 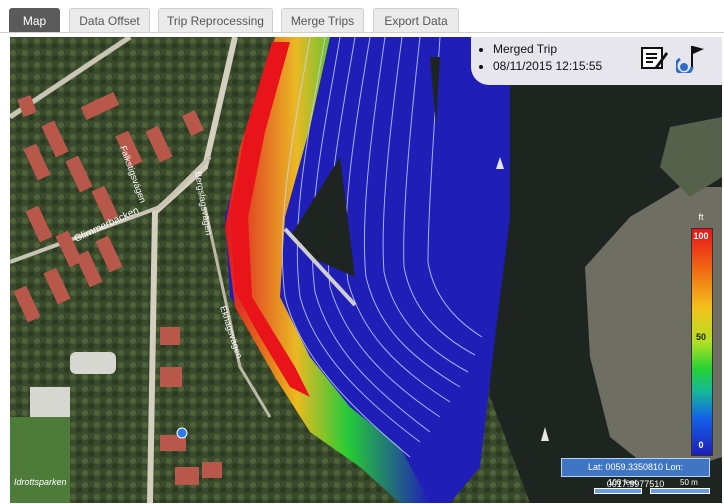 What do you see at coordinates (622, 482) in the screenshot?
I see `scale-feet-label: 100 feet` at bounding box center [622, 482].